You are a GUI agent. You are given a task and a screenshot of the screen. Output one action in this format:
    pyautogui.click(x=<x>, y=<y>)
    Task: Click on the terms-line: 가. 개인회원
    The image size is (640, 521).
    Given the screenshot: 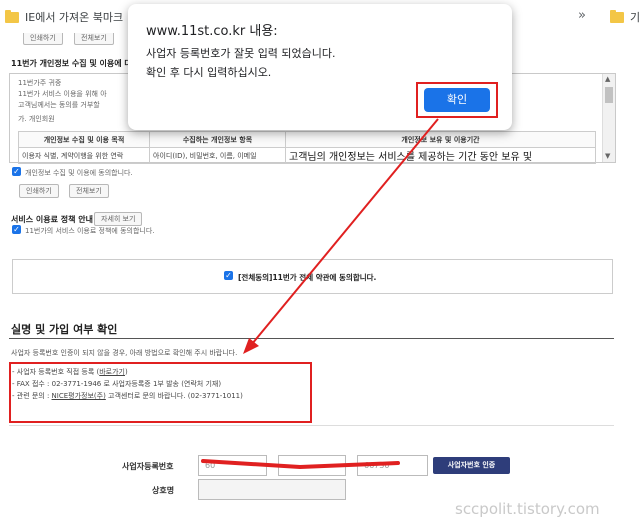 What is the action you would take?
    pyautogui.click(x=36, y=119)
    